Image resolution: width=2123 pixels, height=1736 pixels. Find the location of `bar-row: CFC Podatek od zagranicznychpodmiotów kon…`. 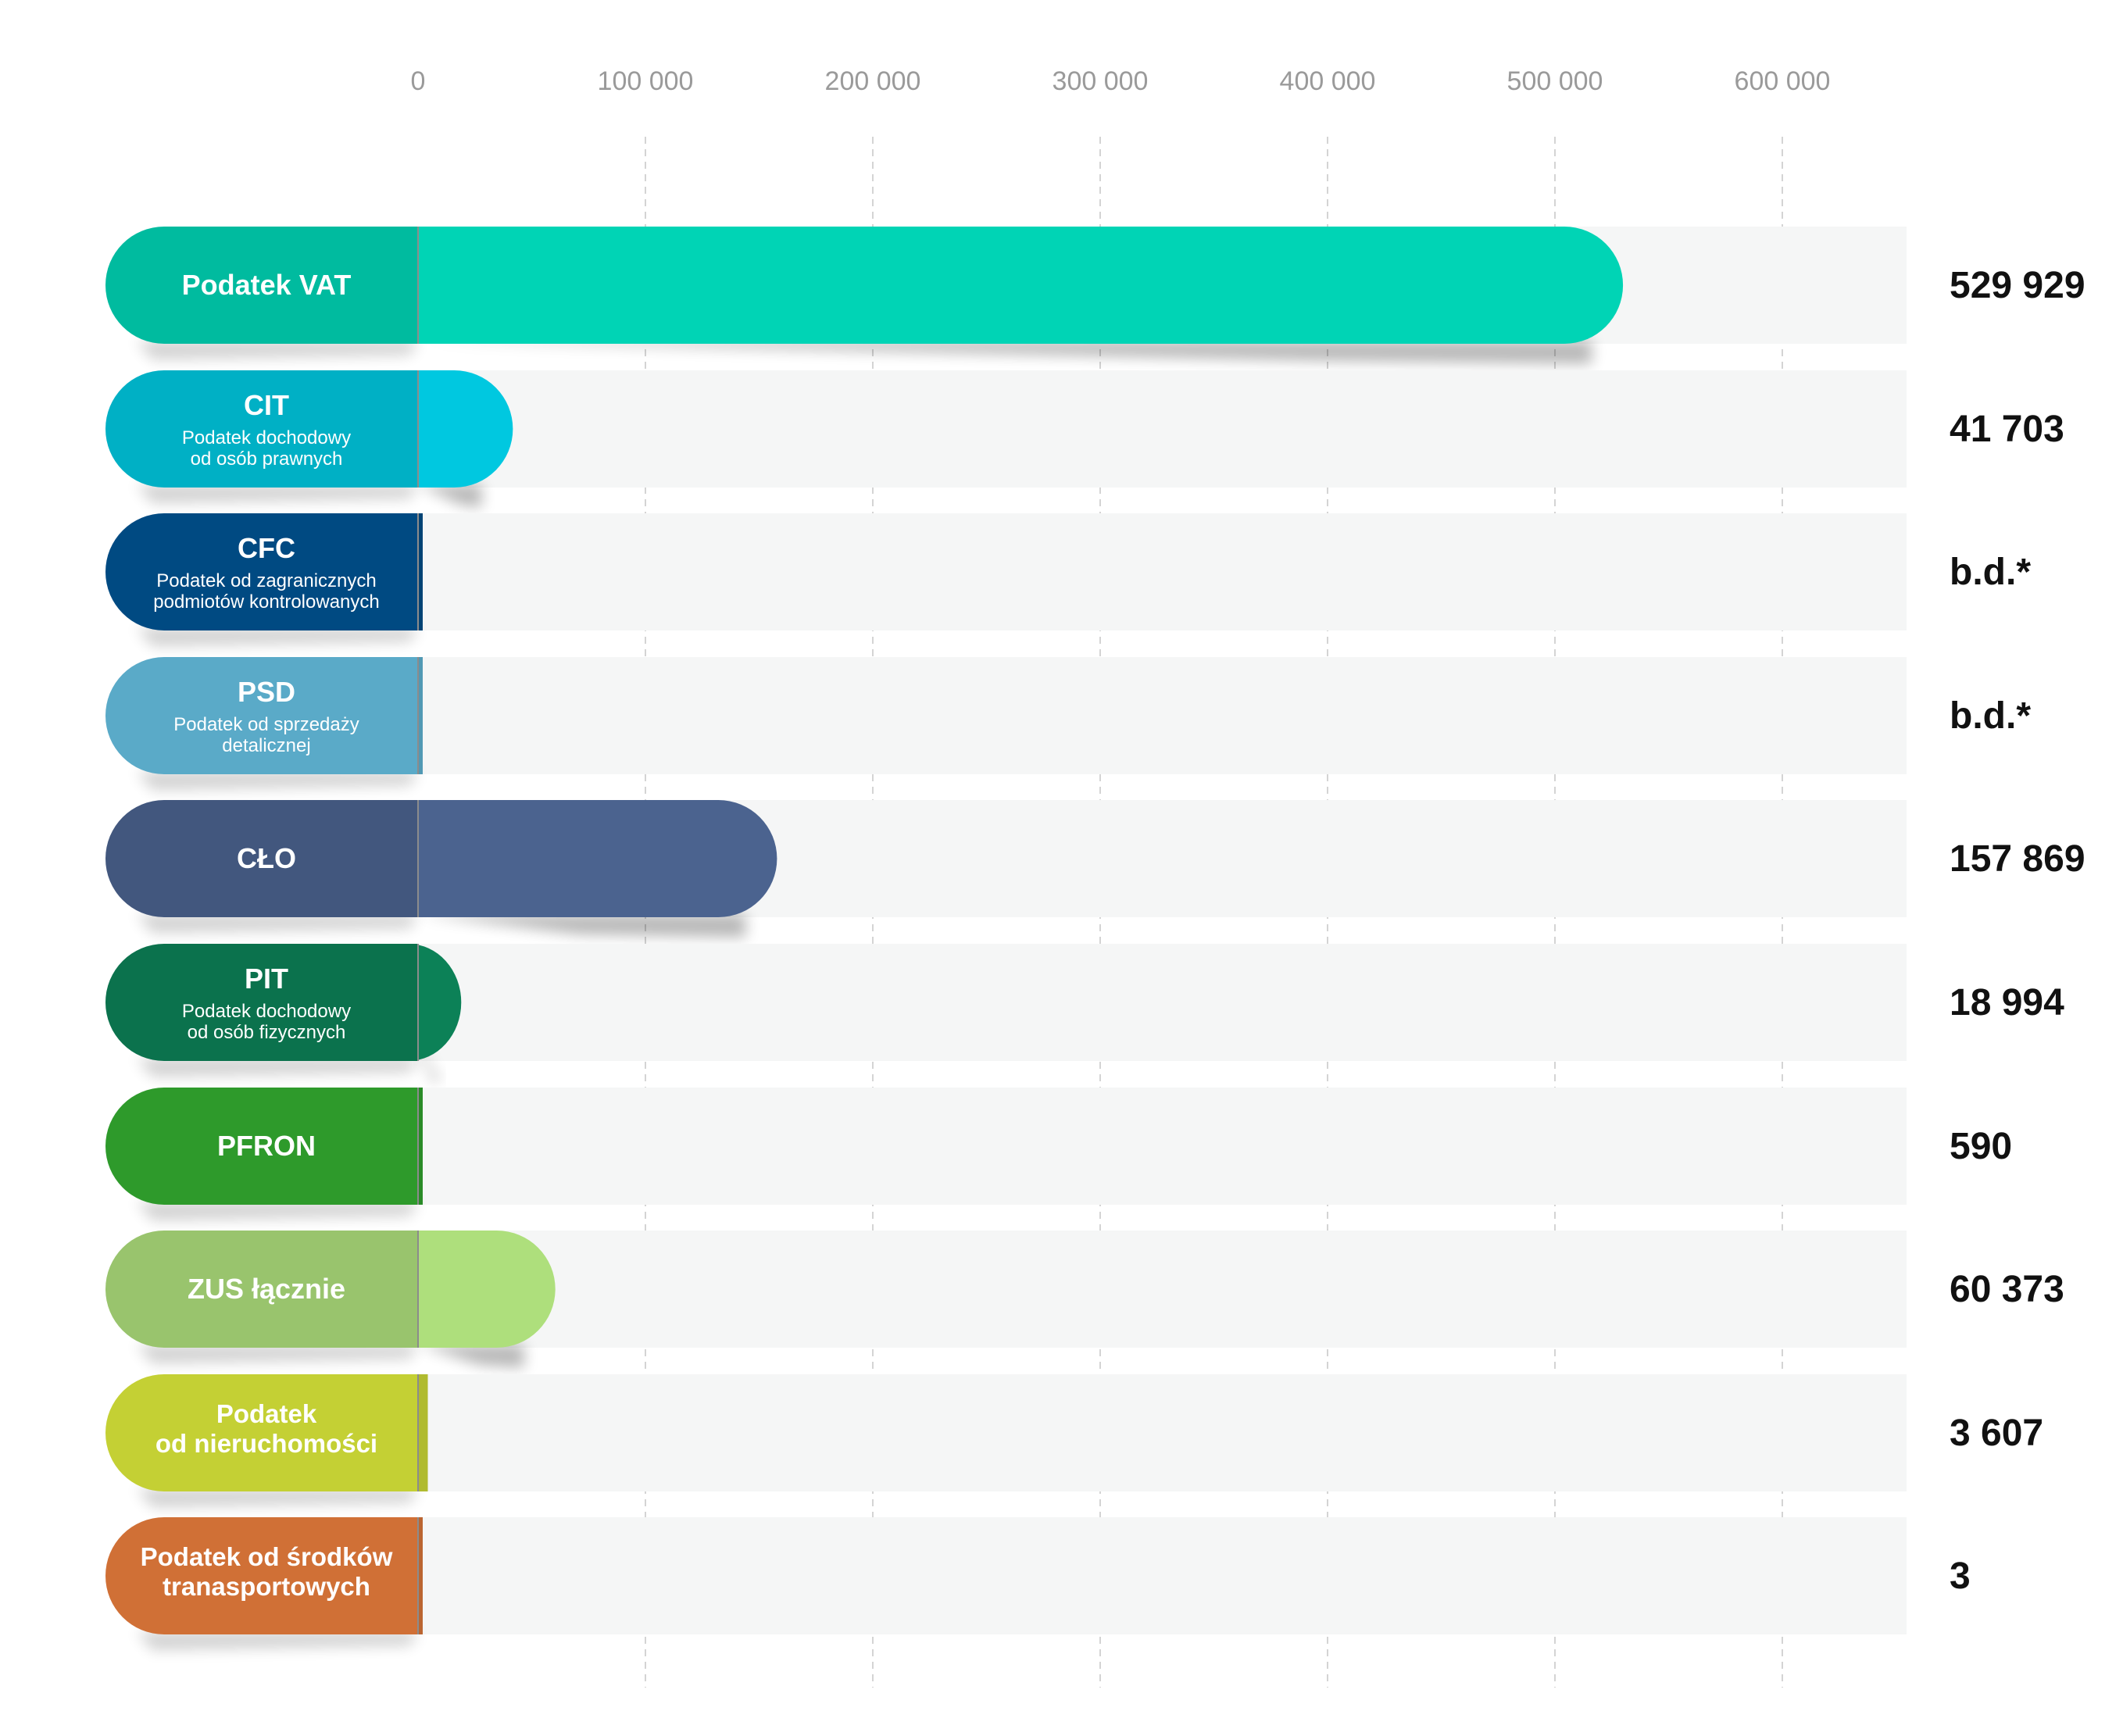

bar-row: CFC Podatek od zagranicznychpodmiotów kon… is located at coordinates (1068, 579).